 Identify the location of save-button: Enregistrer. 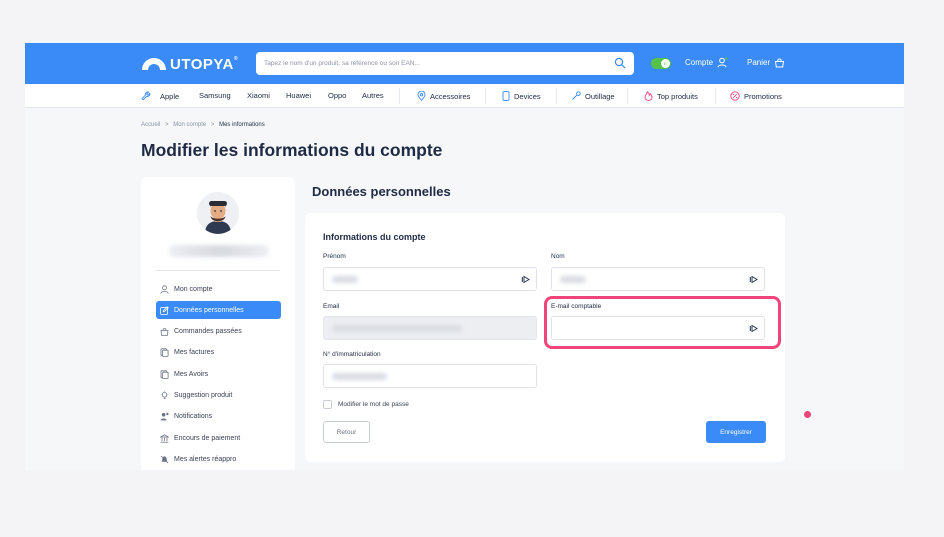
(736, 432).